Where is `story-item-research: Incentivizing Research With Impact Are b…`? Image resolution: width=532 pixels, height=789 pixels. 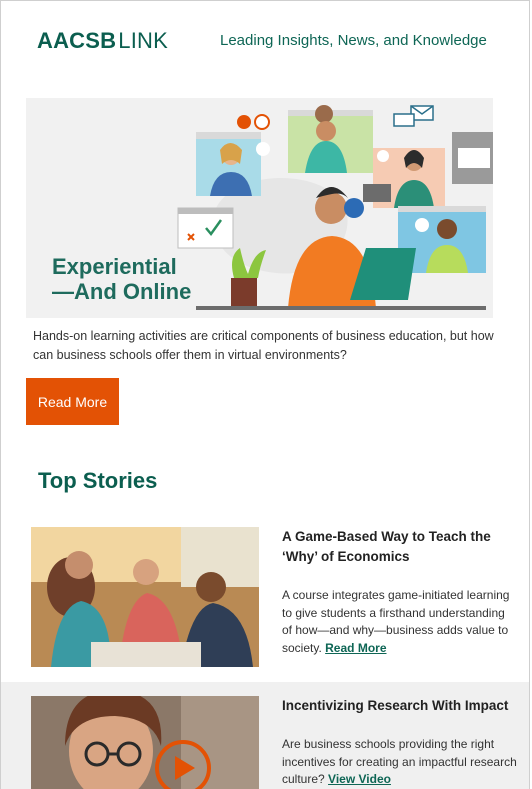
story-item-research: Incentivizing Research With Impact Are b… is located at coordinates (265, 735).